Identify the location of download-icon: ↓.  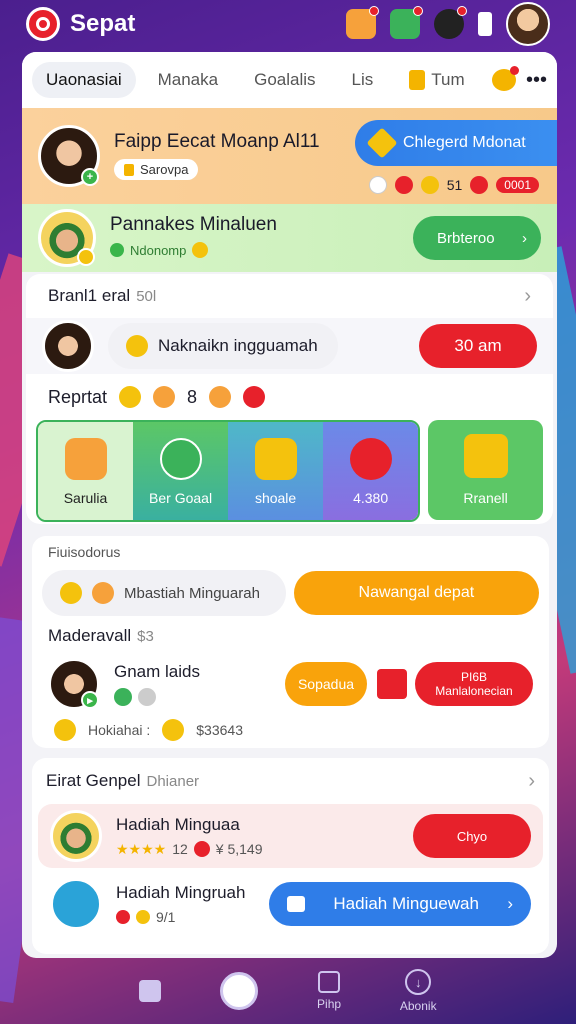
(418, 982).